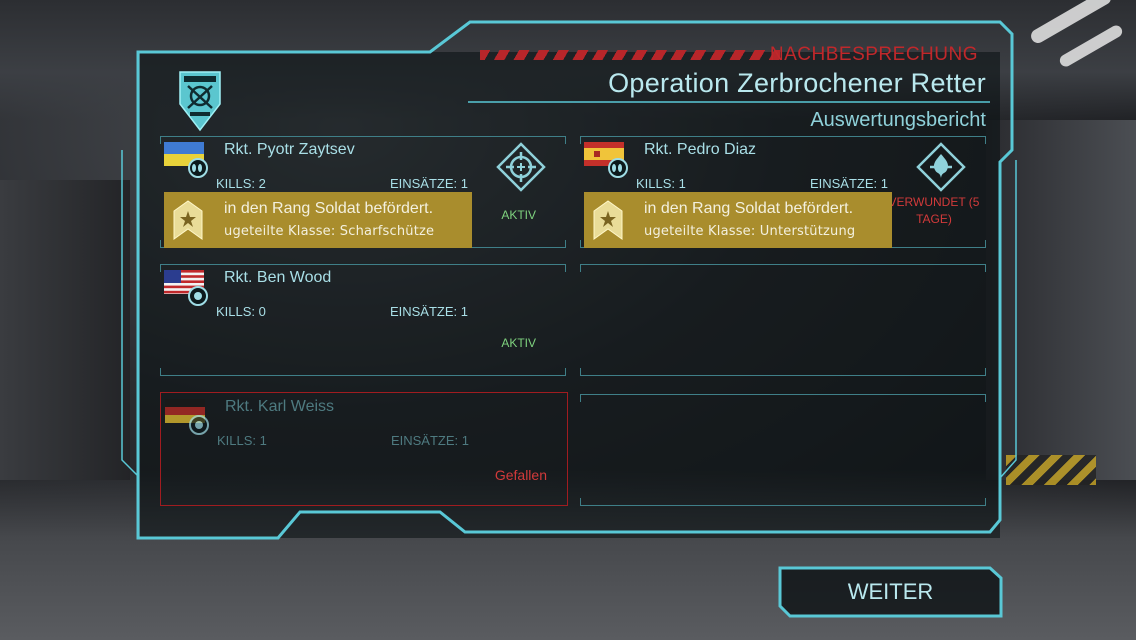 This screenshot has width=1136, height=640. Describe the element at coordinates (797, 83) in the screenshot. I see `operation-title: Operation Zerbrochener Retter` at that location.